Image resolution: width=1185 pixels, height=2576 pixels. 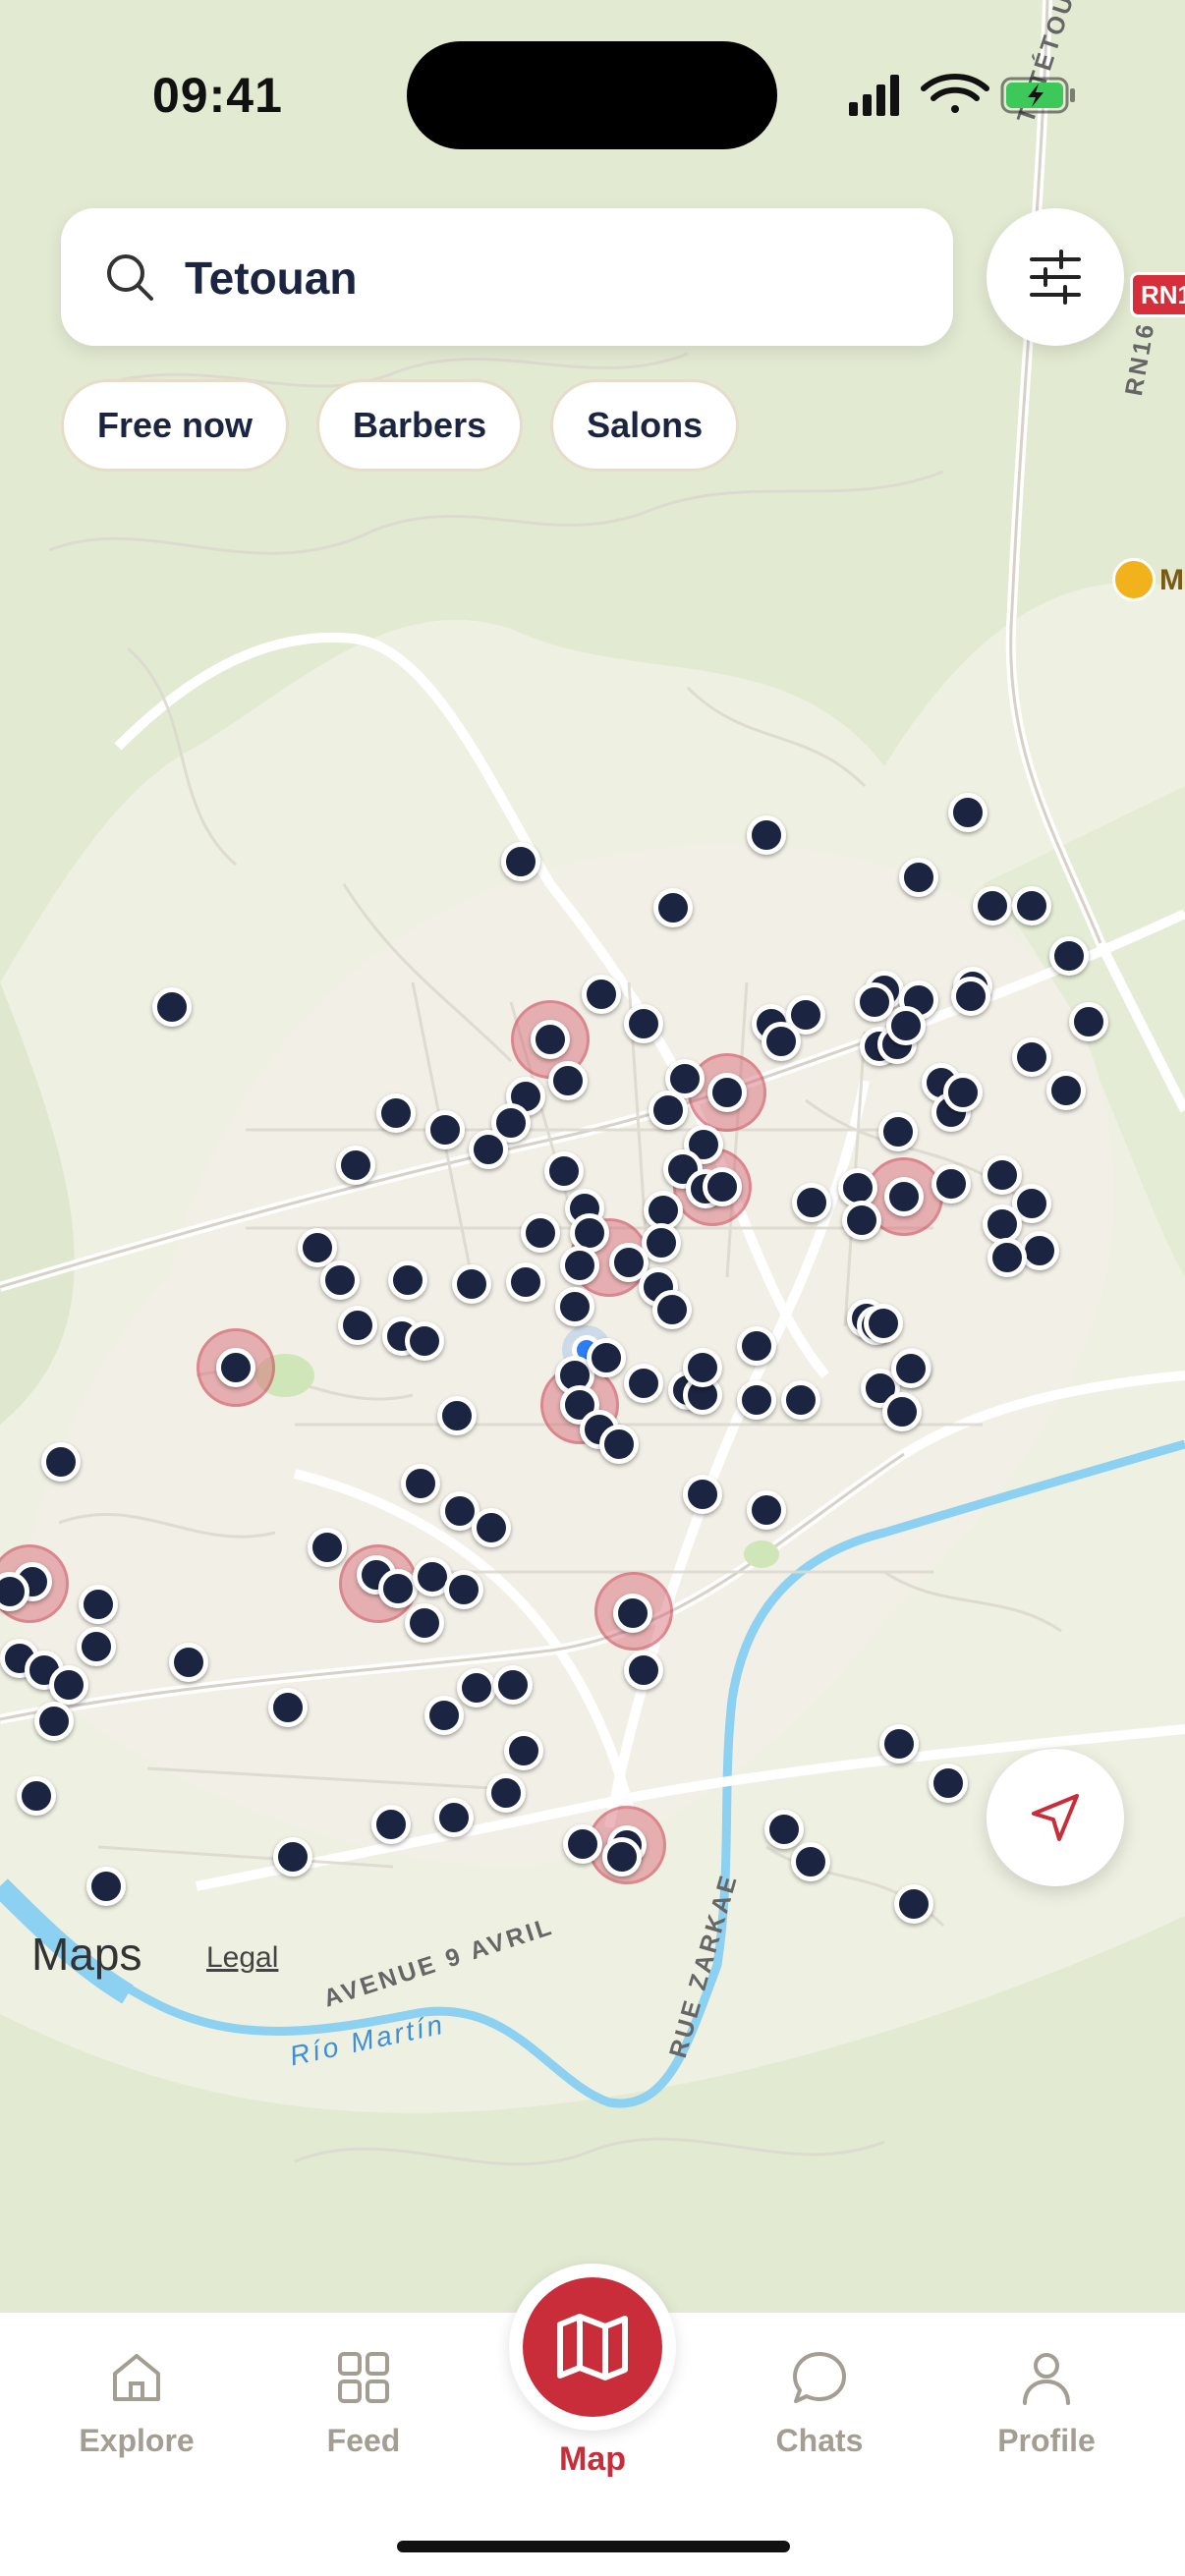 What do you see at coordinates (507, 277) in the screenshot?
I see `search-bar: Tetouan` at bounding box center [507, 277].